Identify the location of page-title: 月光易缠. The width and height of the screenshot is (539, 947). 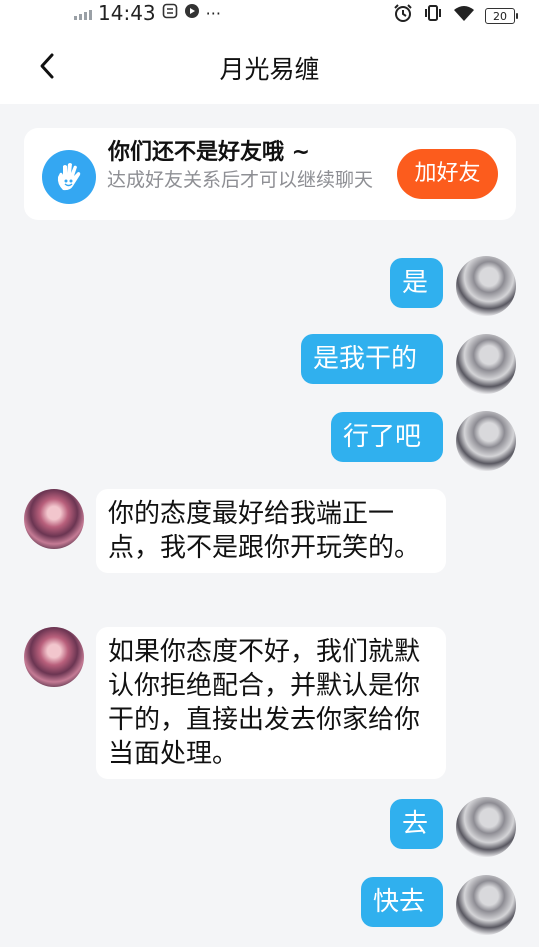
(269, 69).